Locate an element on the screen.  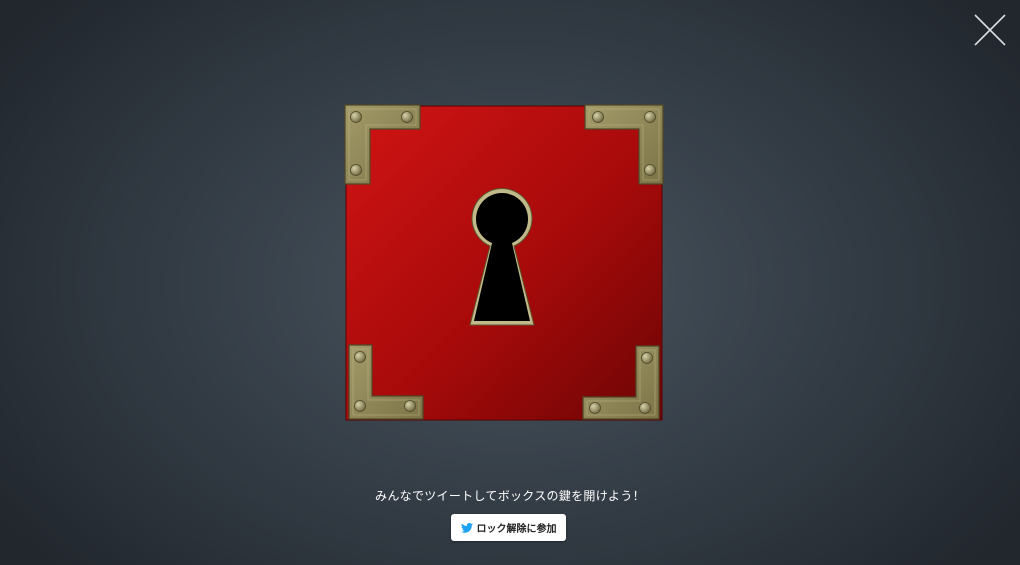
join-button-label: ロック解除に参加 is located at coordinates (516, 529).